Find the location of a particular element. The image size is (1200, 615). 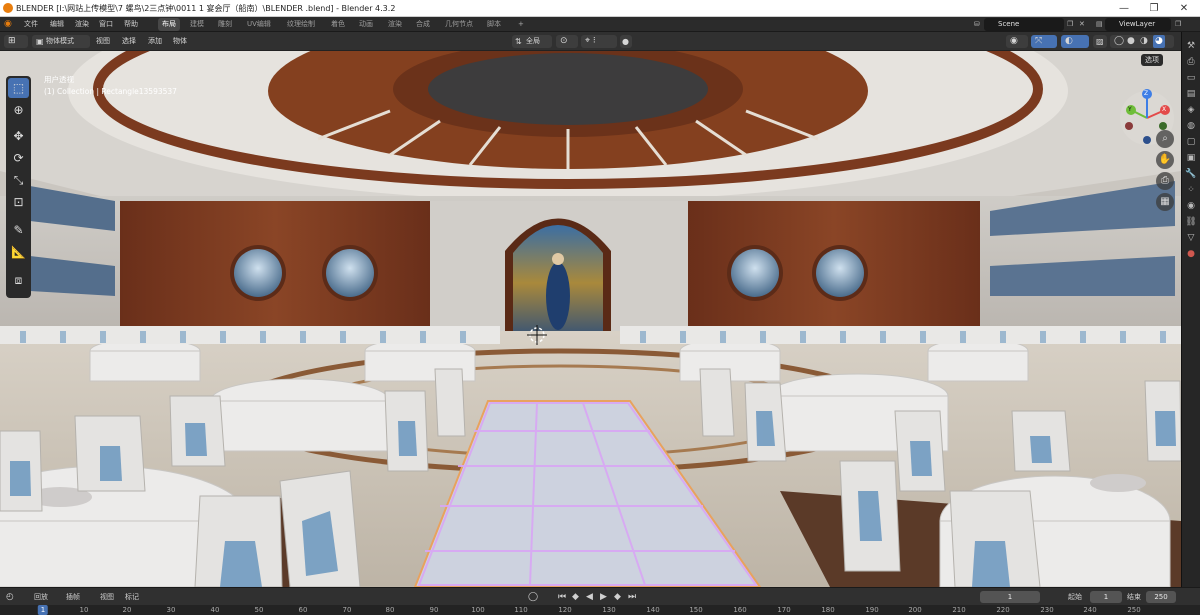

menu-help: 帮助 is located at coordinates (131, 24).